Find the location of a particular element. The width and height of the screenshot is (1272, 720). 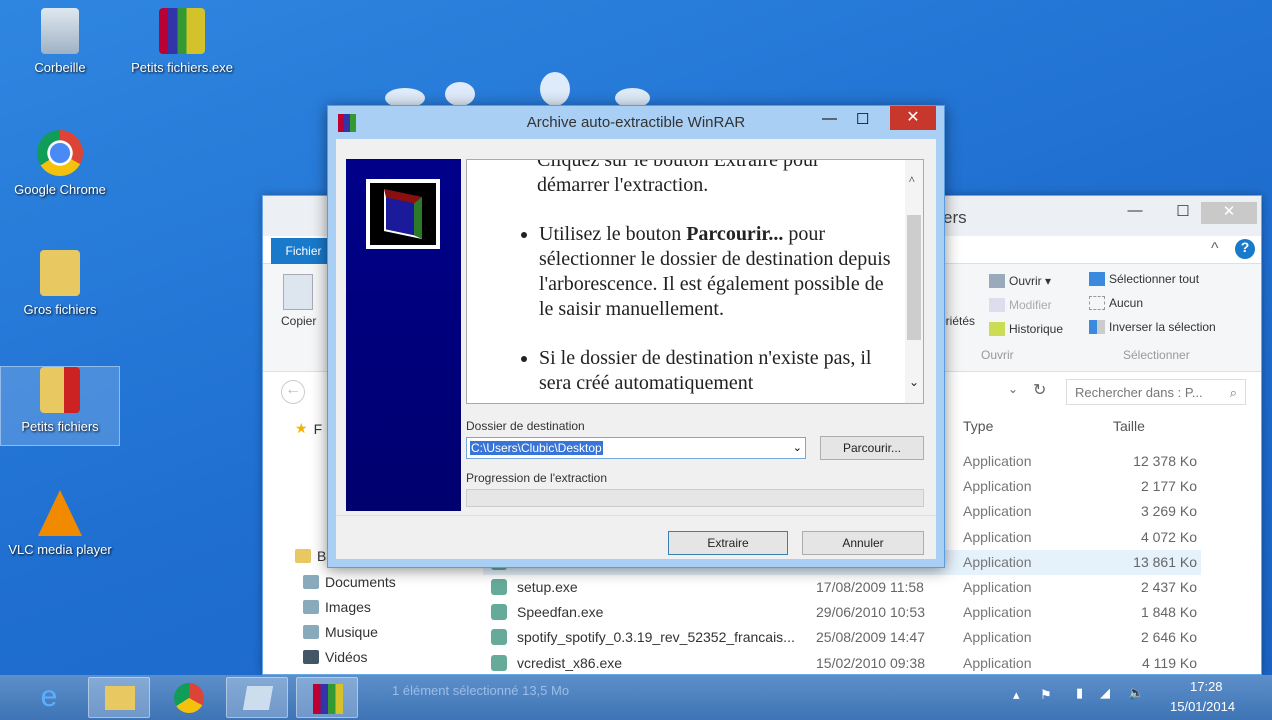

group-label: Sélectionner is located at coordinates (1156, 355).